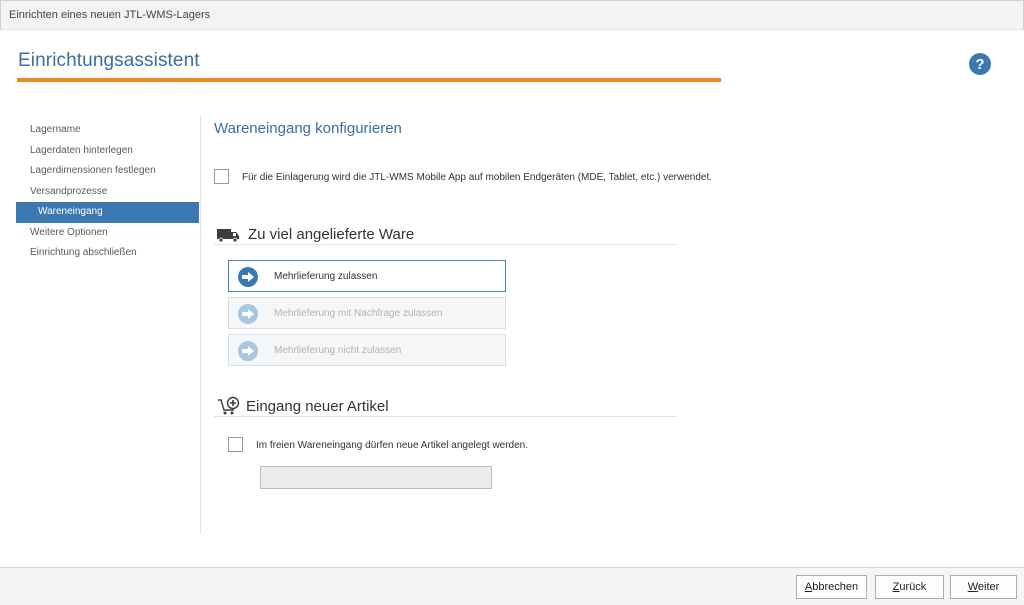 The height and width of the screenshot is (605, 1024). I want to click on option-mehrlieferung-mit-nachfrage: Mehrlieferung mit Nachfrage zulassen, so click(367, 313).